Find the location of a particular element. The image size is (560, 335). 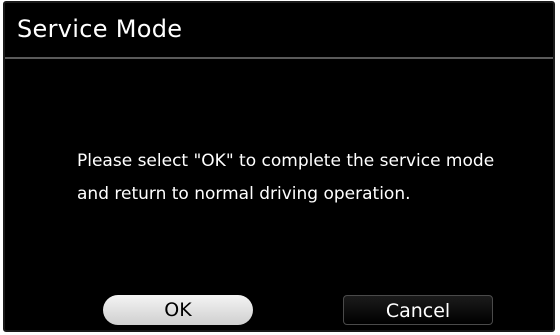

screen-title: Service Mode is located at coordinates (100, 29).